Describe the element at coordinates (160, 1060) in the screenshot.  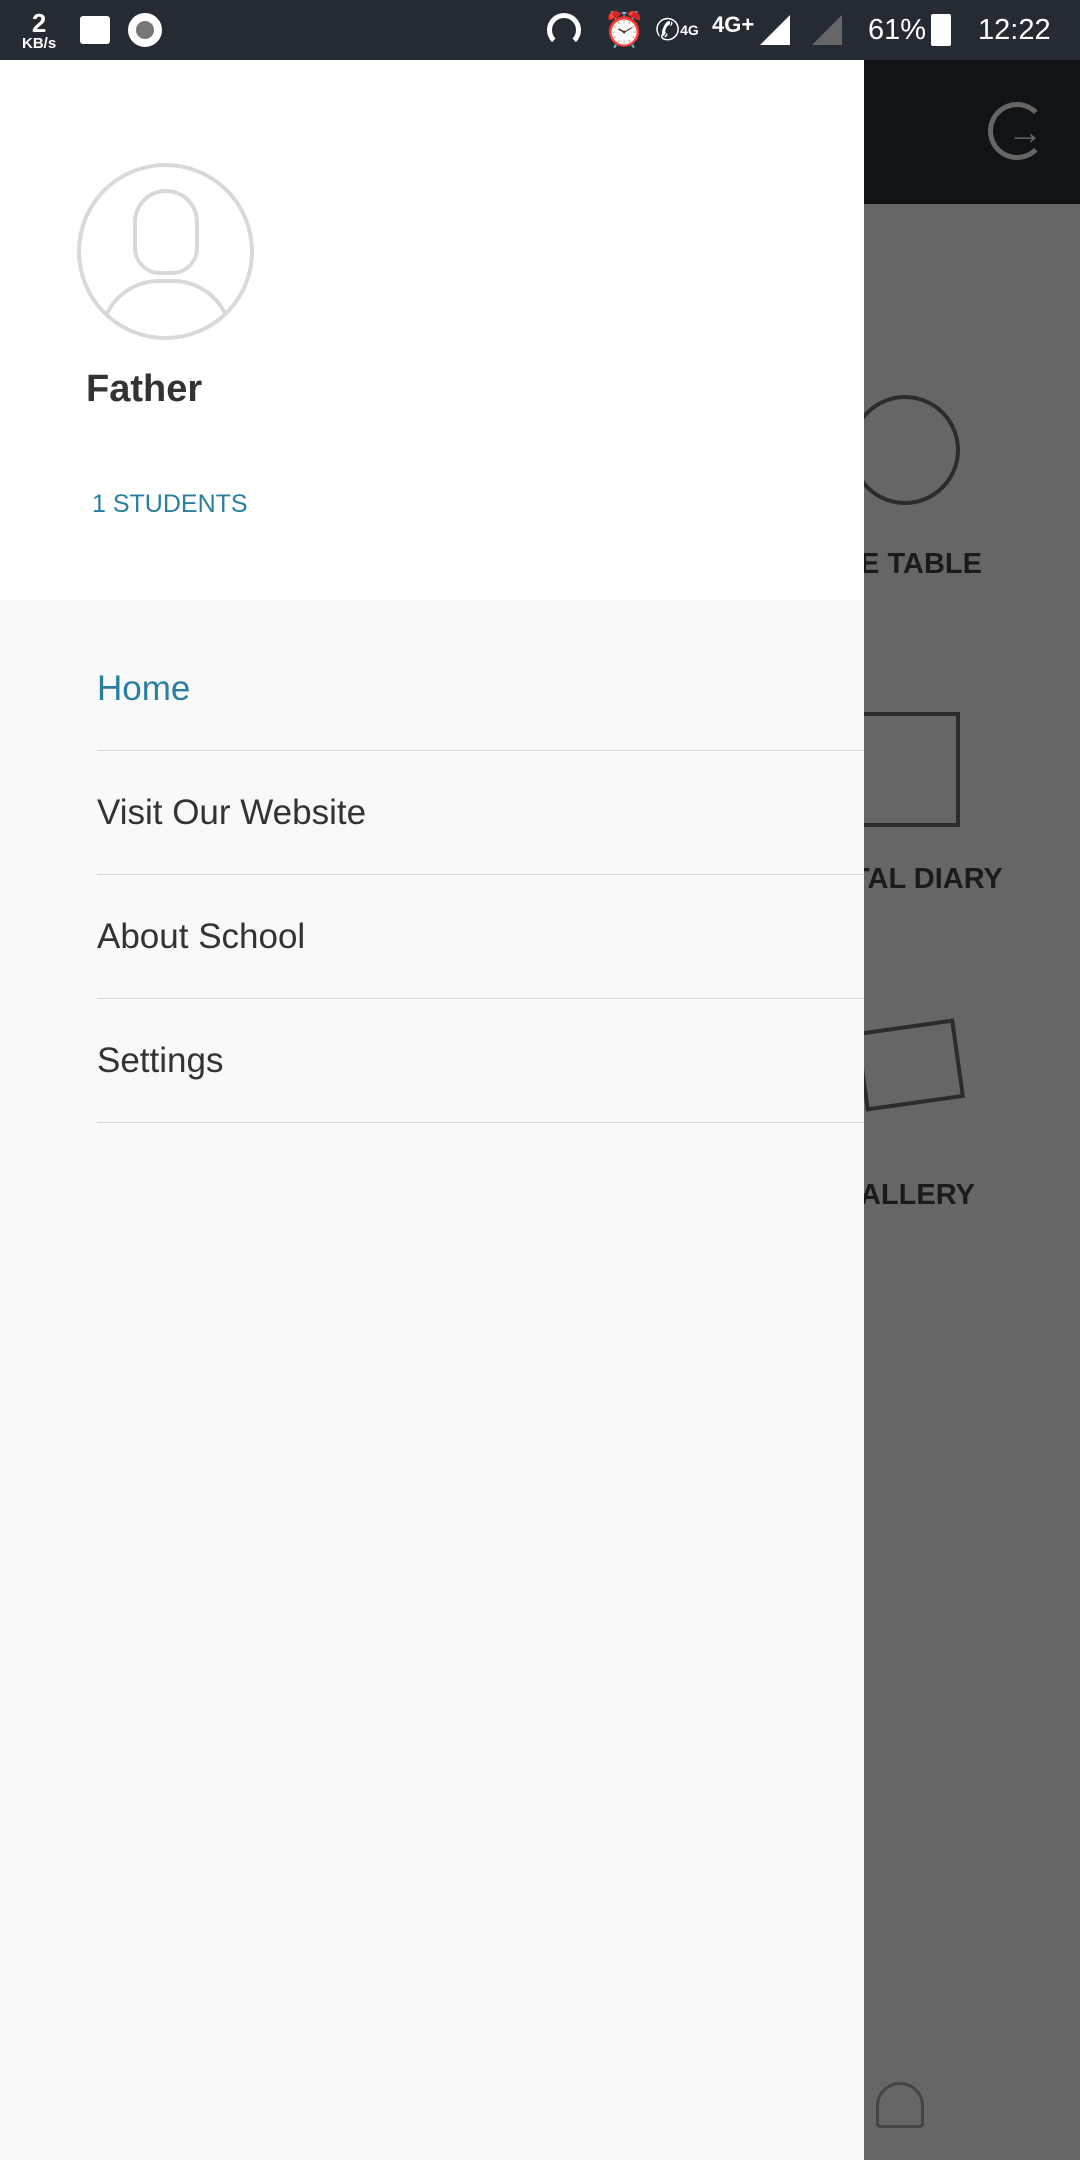
I see `menu-item-label: Settings` at that location.